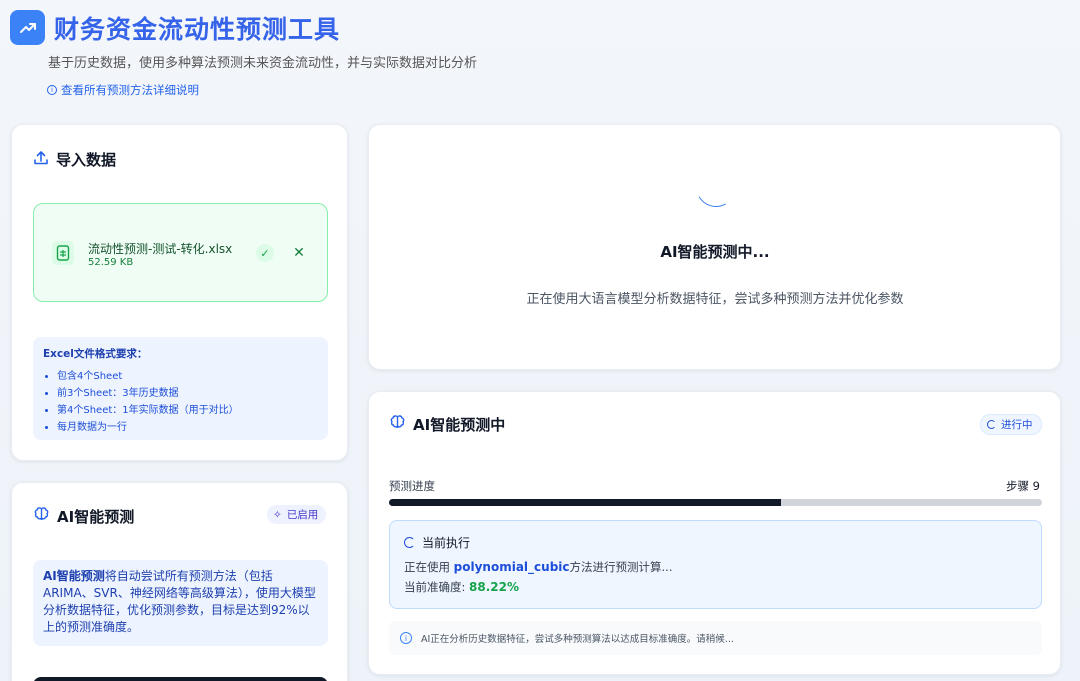 The height and width of the screenshot is (681, 1080). What do you see at coordinates (74, 576) in the screenshot?
I see `ai-description-strong: AI智能预测` at bounding box center [74, 576].